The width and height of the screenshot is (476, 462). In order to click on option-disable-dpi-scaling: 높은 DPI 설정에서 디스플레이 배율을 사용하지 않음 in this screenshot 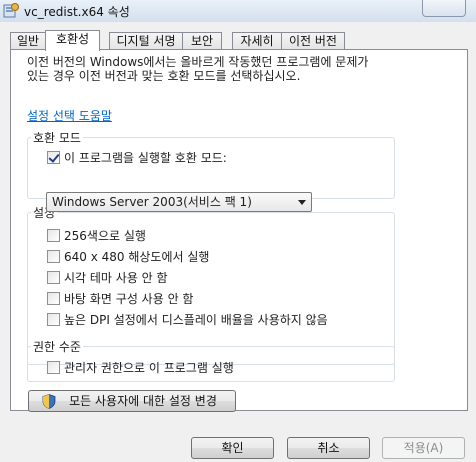, I will do `click(187, 319)`.